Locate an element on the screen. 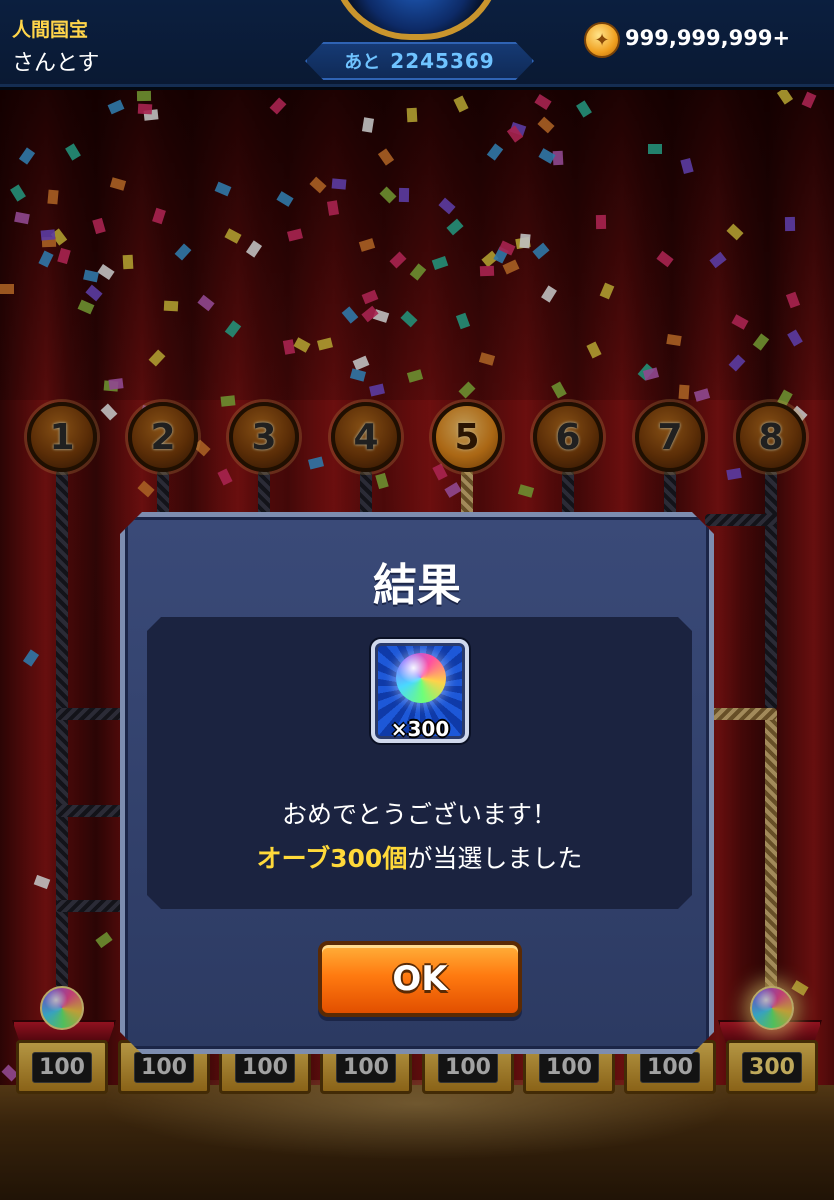 The image size is (834, 1200). prize-message: オーブ300個が当選しました is located at coordinates (419, 857).